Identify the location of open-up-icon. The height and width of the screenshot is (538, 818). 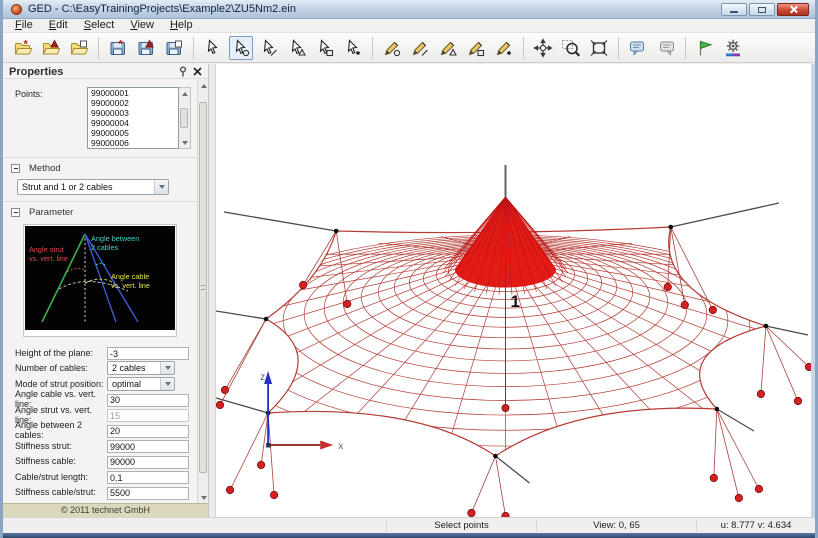
(51, 48).